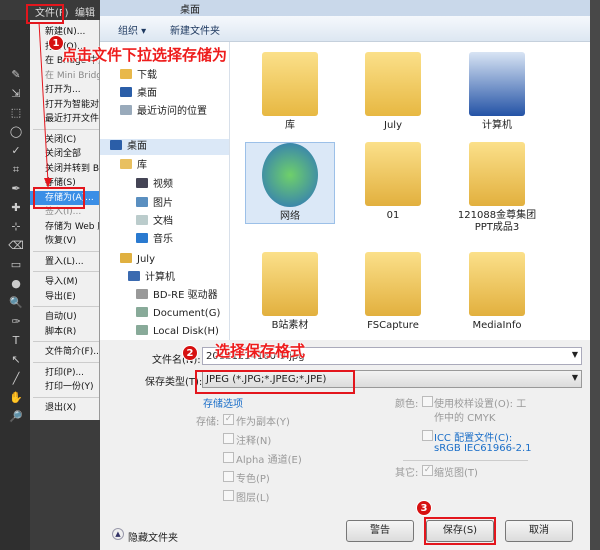  Describe the element at coordinates (424, 508) in the screenshot. I see `step-badge-3: 3` at that location.